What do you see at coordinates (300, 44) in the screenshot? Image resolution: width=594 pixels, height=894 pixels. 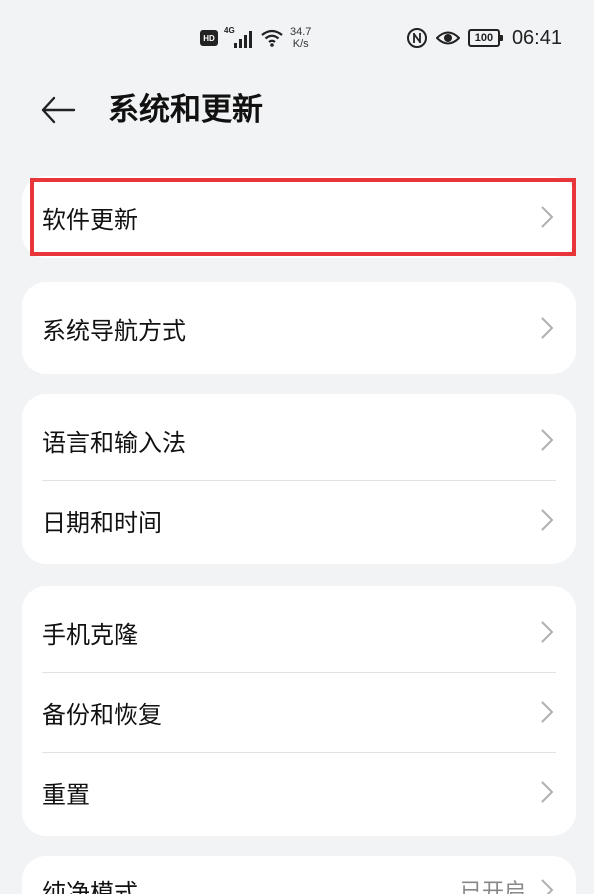 I see `speed-unit: K/s` at bounding box center [300, 44].